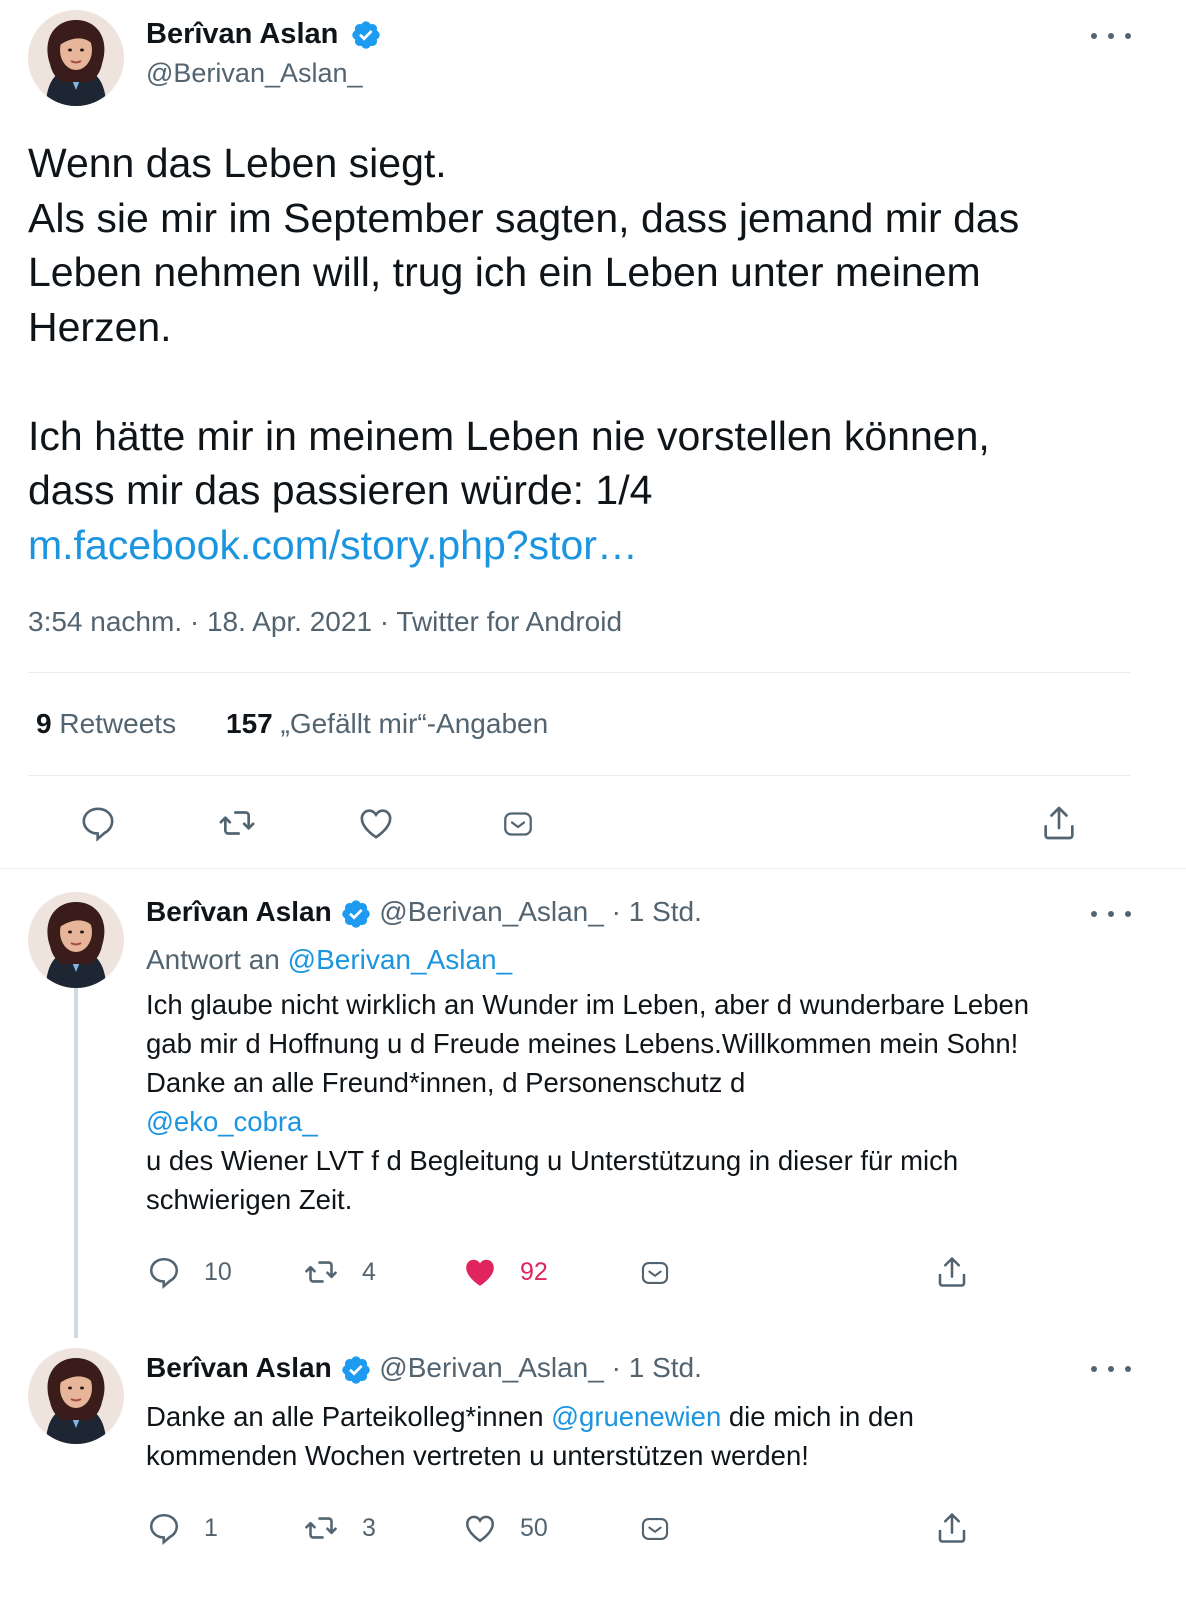 The width and height of the screenshot is (1186, 1614). Describe the element at coordinates (213, 959) in the screenshot. I see `reply-to-label: Antwort an` at that location.